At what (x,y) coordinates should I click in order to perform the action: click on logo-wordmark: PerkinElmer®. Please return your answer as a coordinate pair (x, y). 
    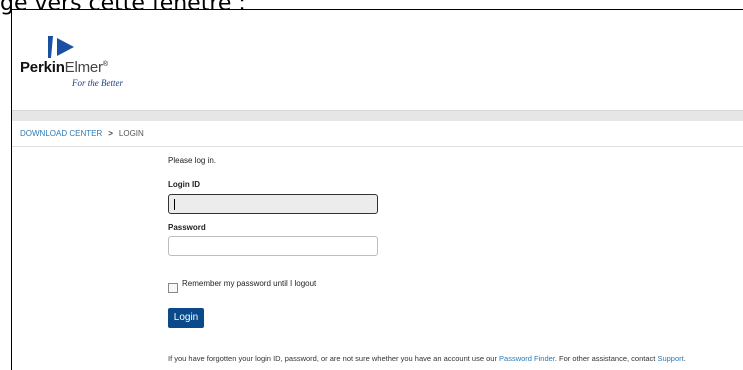
    Looking at the image, I should click on (64, 67).